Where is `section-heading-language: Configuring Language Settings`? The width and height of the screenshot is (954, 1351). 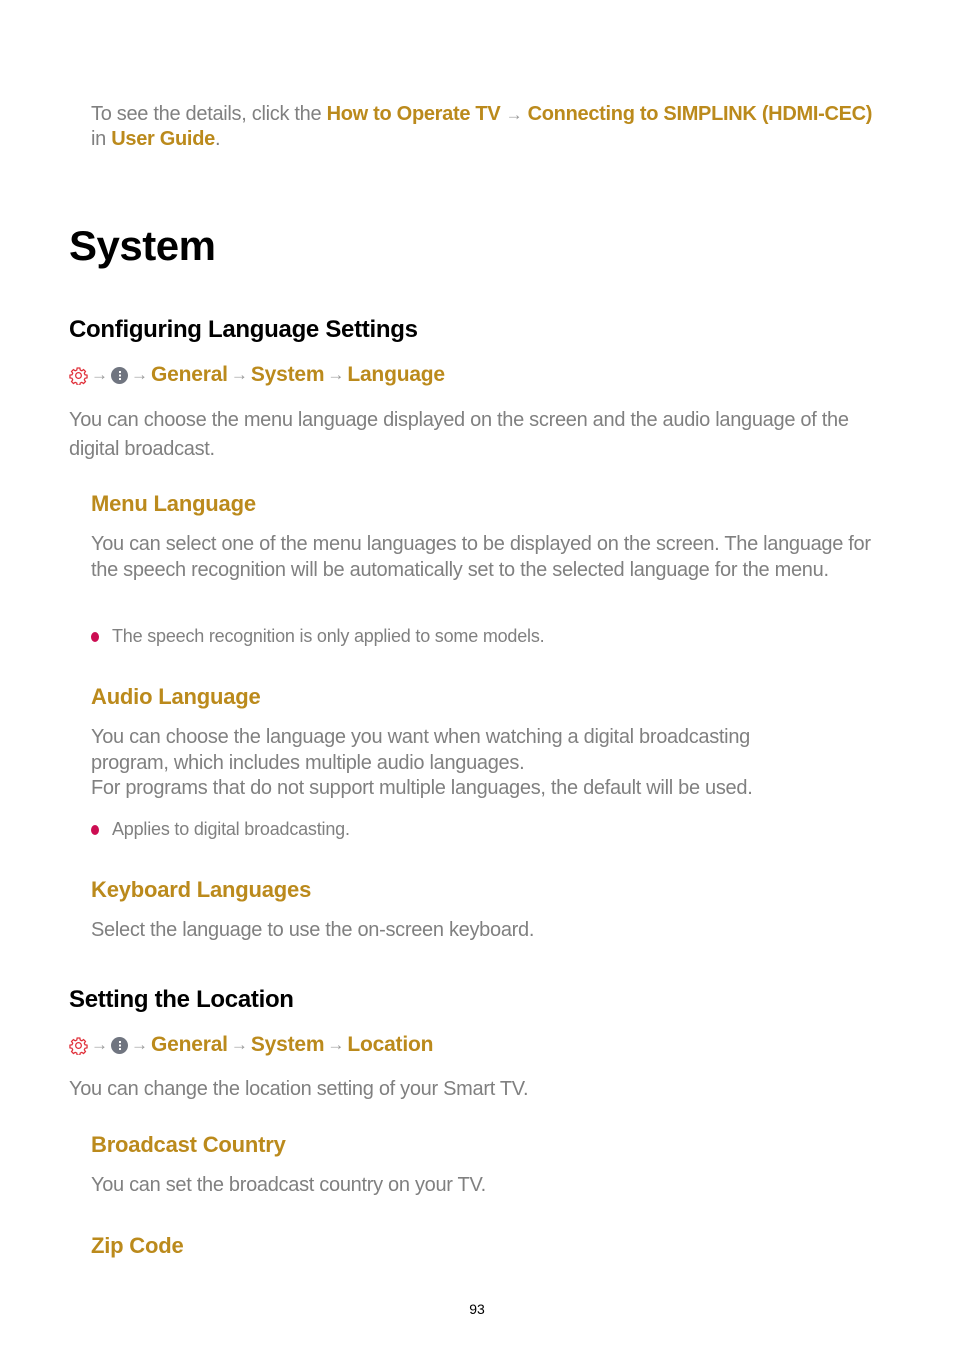
section-heading-language: Configuring Language Settings is located at coordinates (243, 329).